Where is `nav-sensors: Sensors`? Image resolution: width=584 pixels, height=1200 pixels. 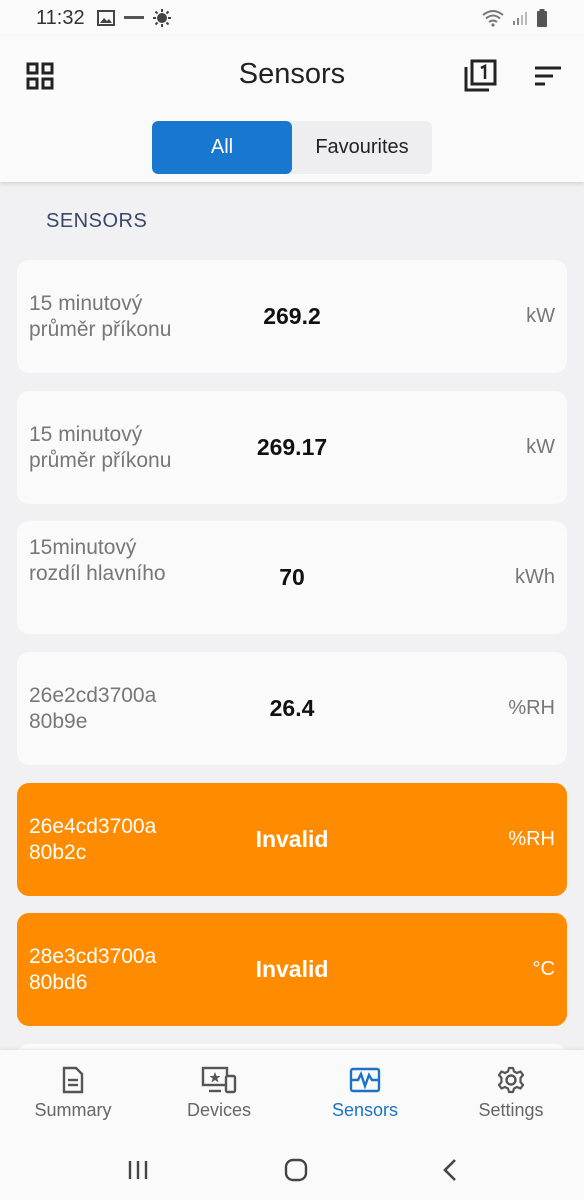 nav-sensors: Sensors is located at coordinates (365, 1095).